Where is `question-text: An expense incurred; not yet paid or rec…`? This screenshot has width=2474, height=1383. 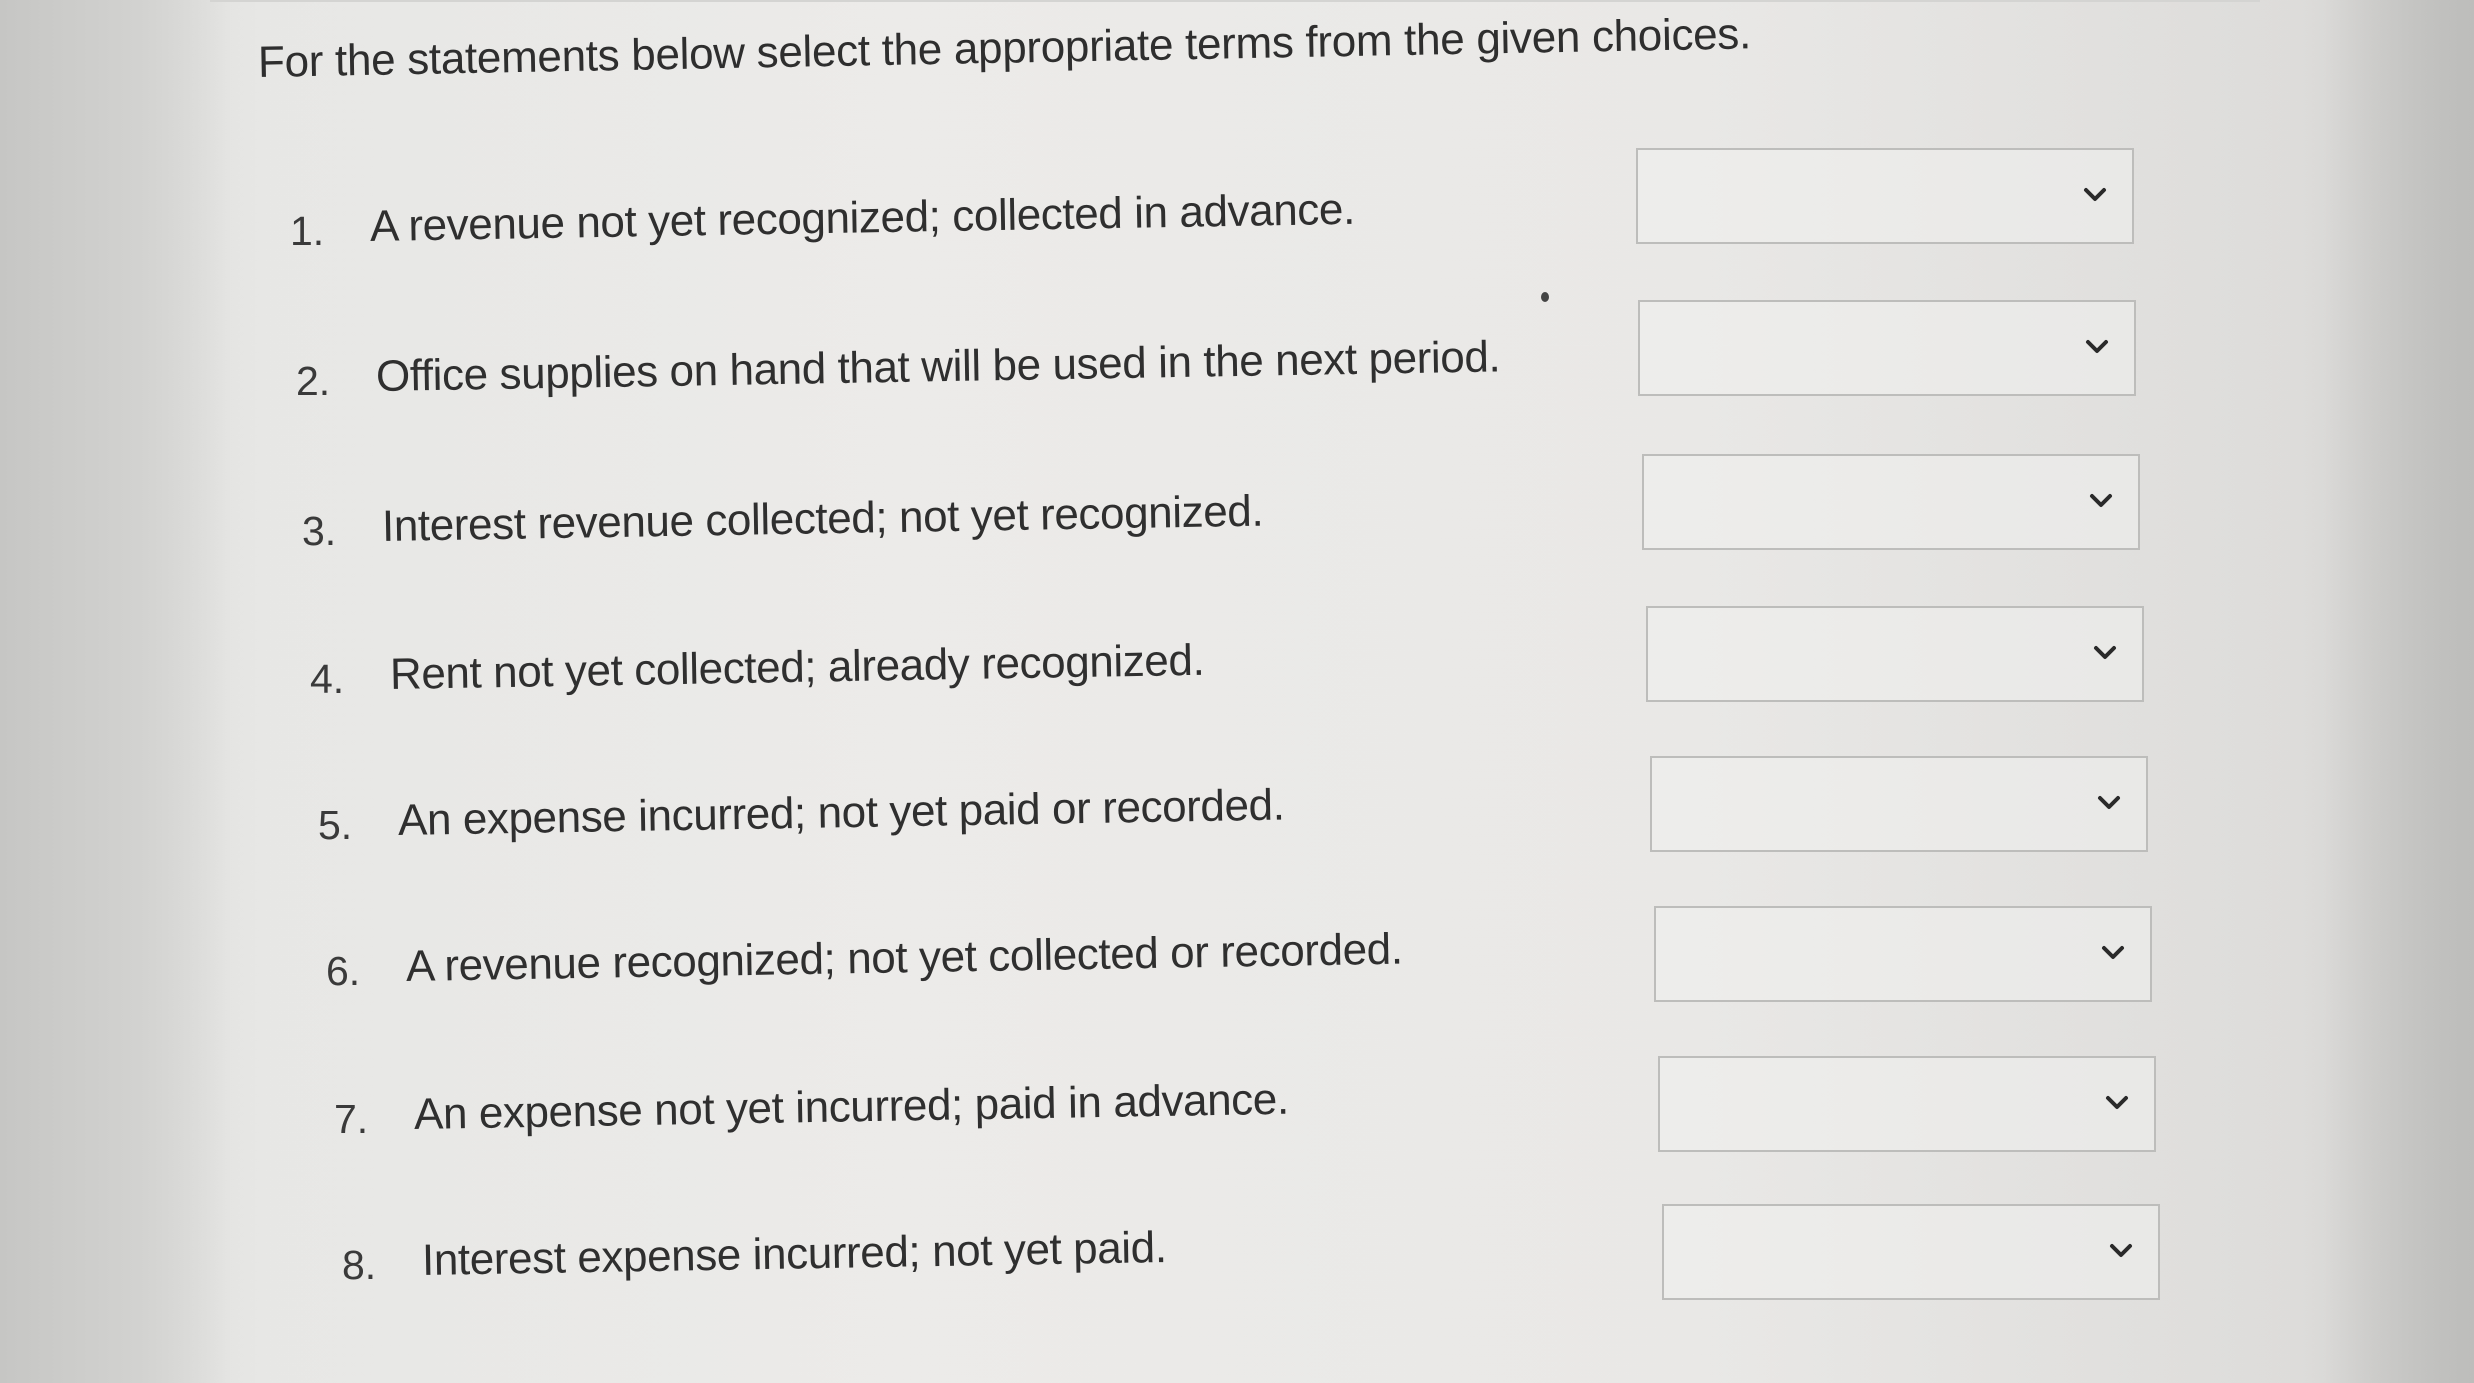
question-text: An expense incurred; not yet paid or rec… is located at coordinates (841, 812).